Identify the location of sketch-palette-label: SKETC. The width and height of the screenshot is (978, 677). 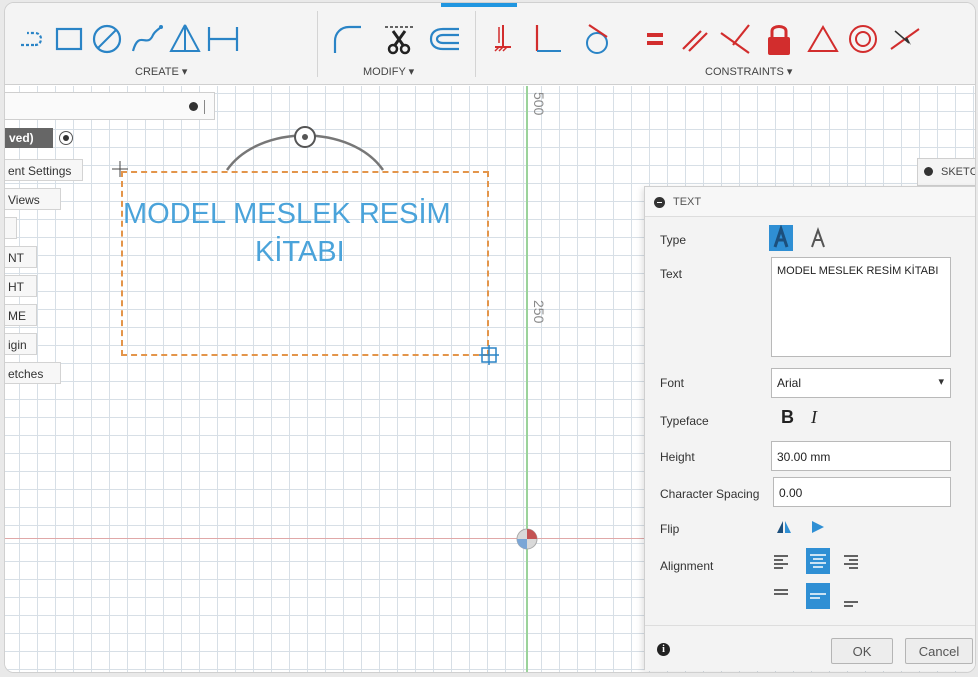
(958, 172).